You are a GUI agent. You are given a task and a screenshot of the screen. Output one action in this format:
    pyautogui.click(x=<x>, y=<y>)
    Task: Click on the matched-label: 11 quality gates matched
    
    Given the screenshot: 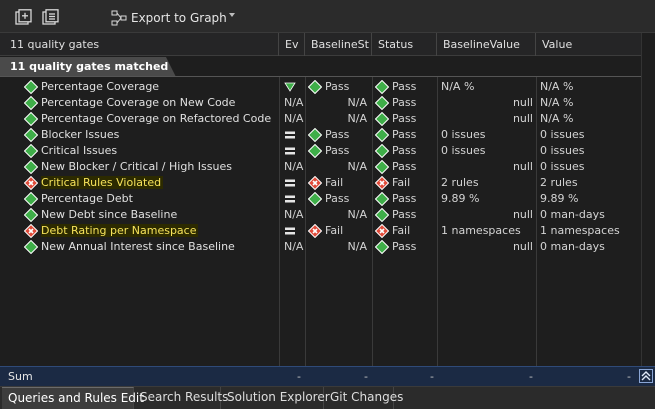 What is the action you would take?
    pyautogui.click(x=89, y=66)
    